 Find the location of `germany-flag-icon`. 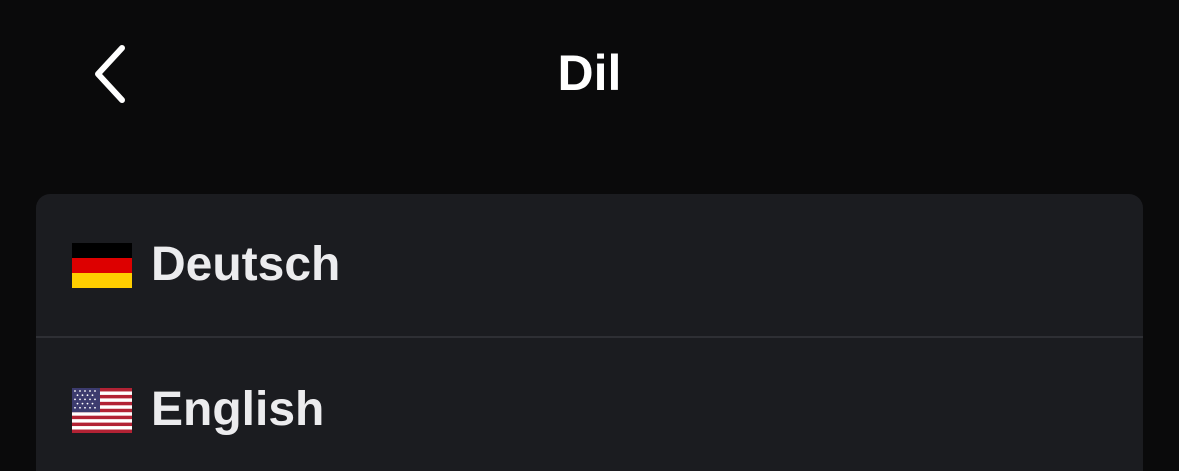

germany-flag-icon is located at coordinates (102, 265).